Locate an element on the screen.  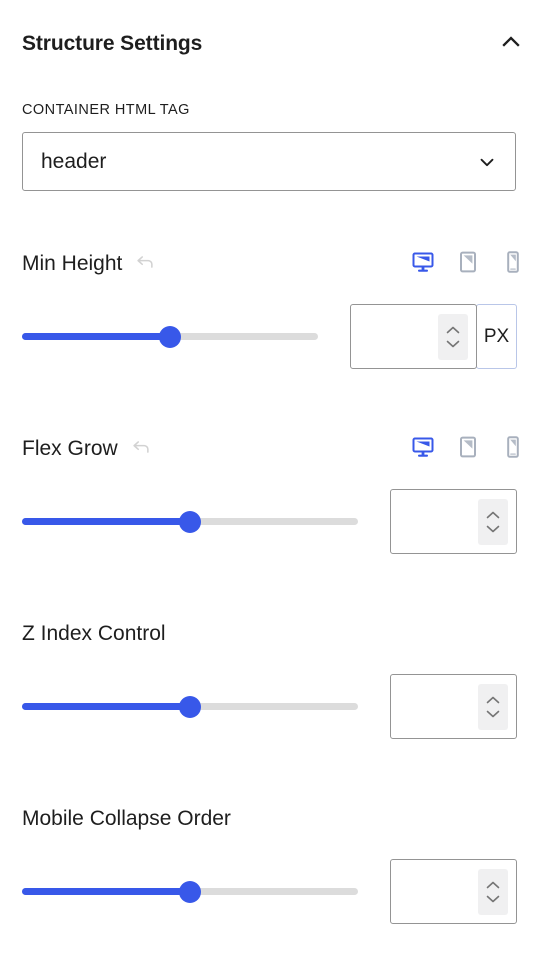
min-height-header: Min Height is located at coordinates (274, 263).